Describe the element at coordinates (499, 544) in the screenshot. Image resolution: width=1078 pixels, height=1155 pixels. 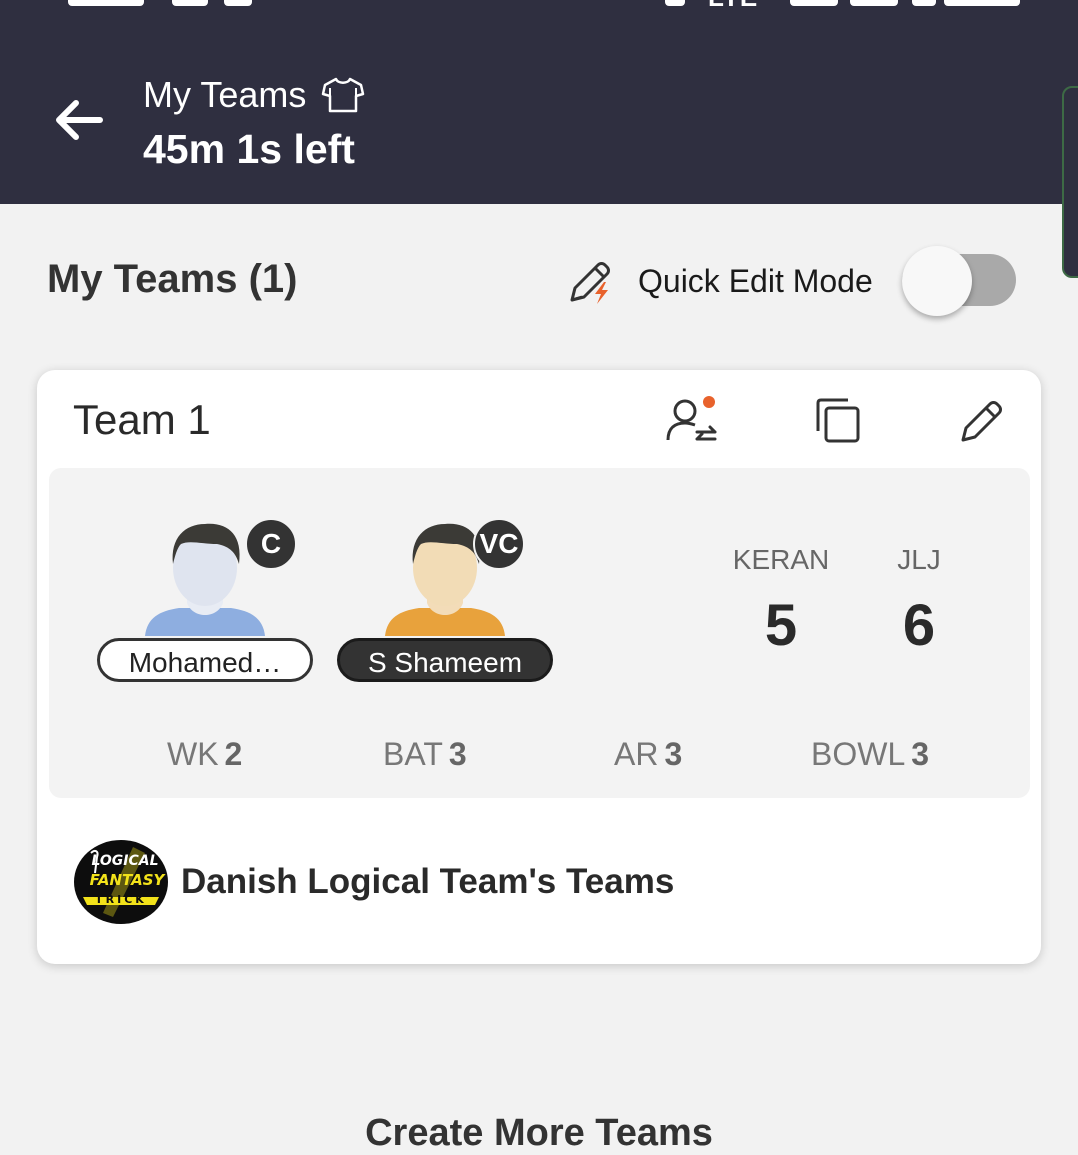
I see `vice-captain-badge: VC` at that location.